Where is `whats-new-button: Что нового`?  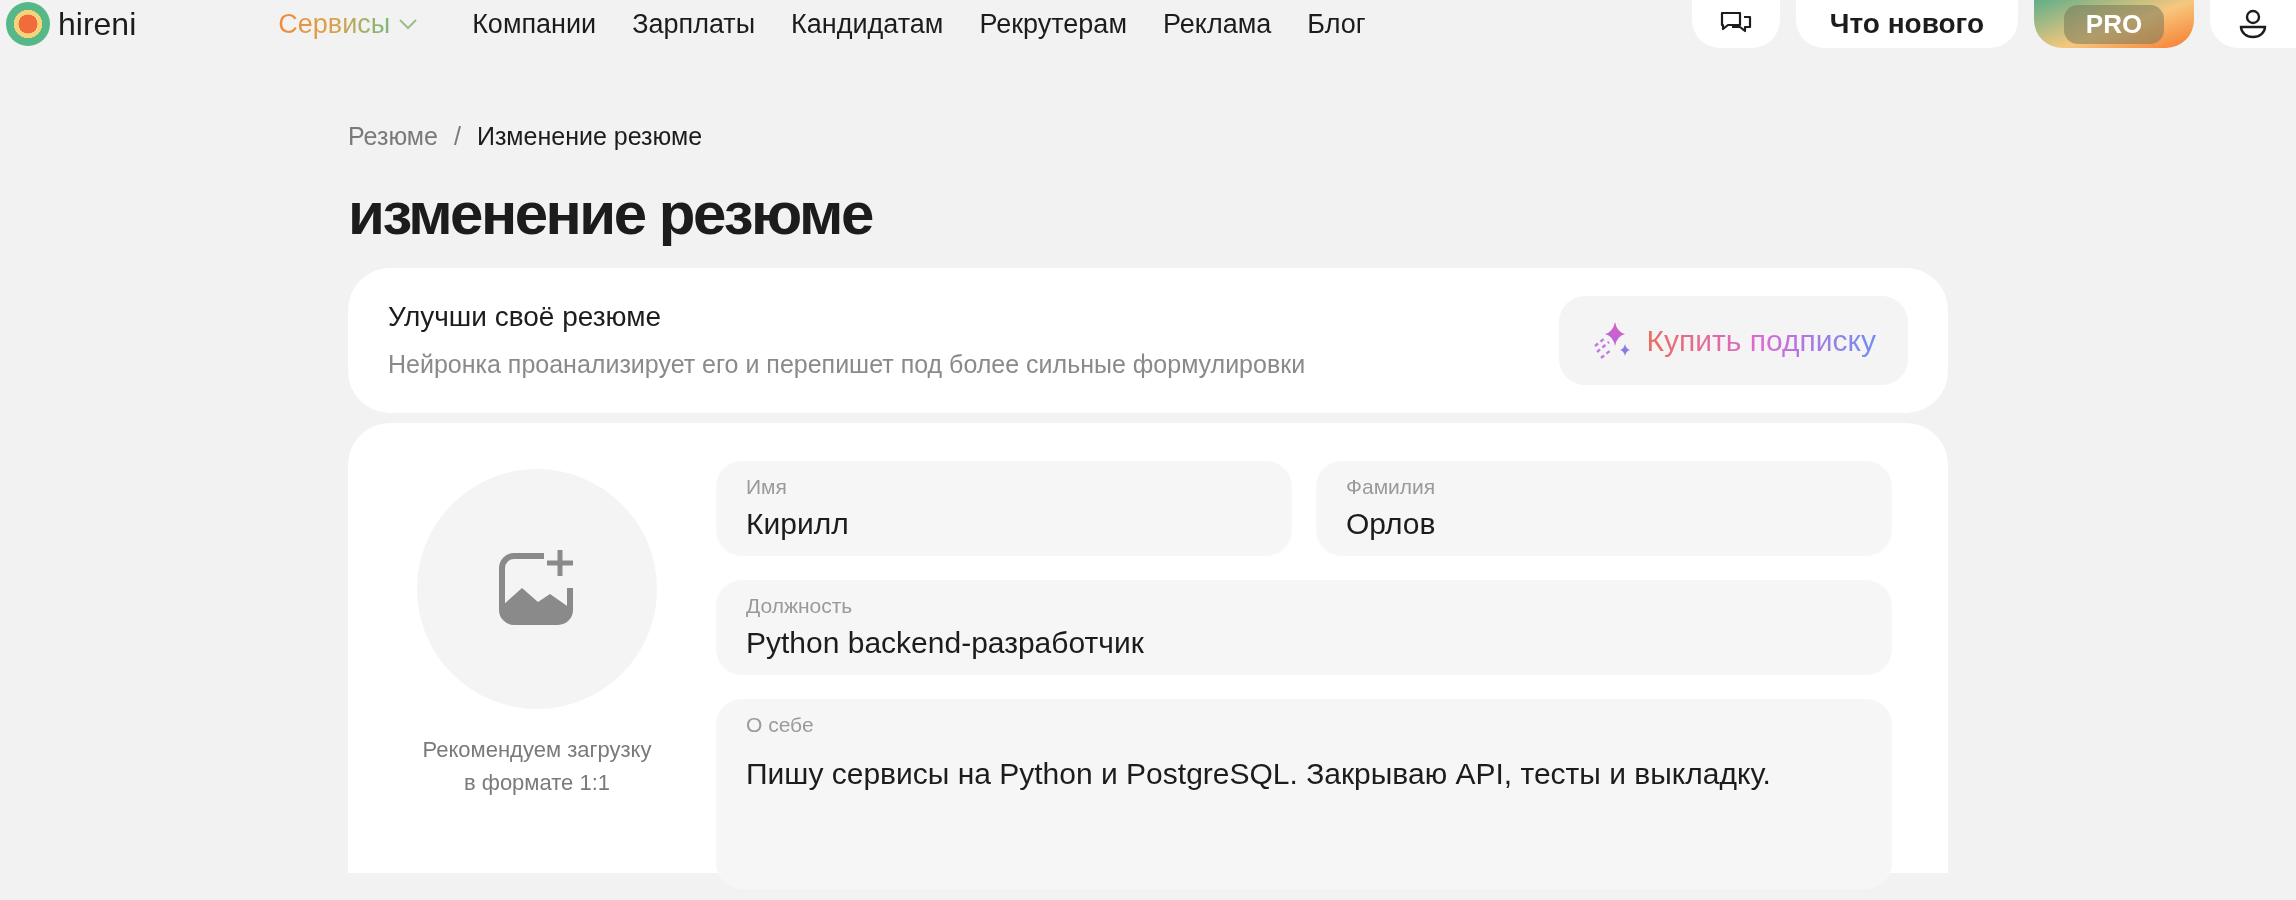 whats-new-button: Что нового is located at coordinates (1906, 24).